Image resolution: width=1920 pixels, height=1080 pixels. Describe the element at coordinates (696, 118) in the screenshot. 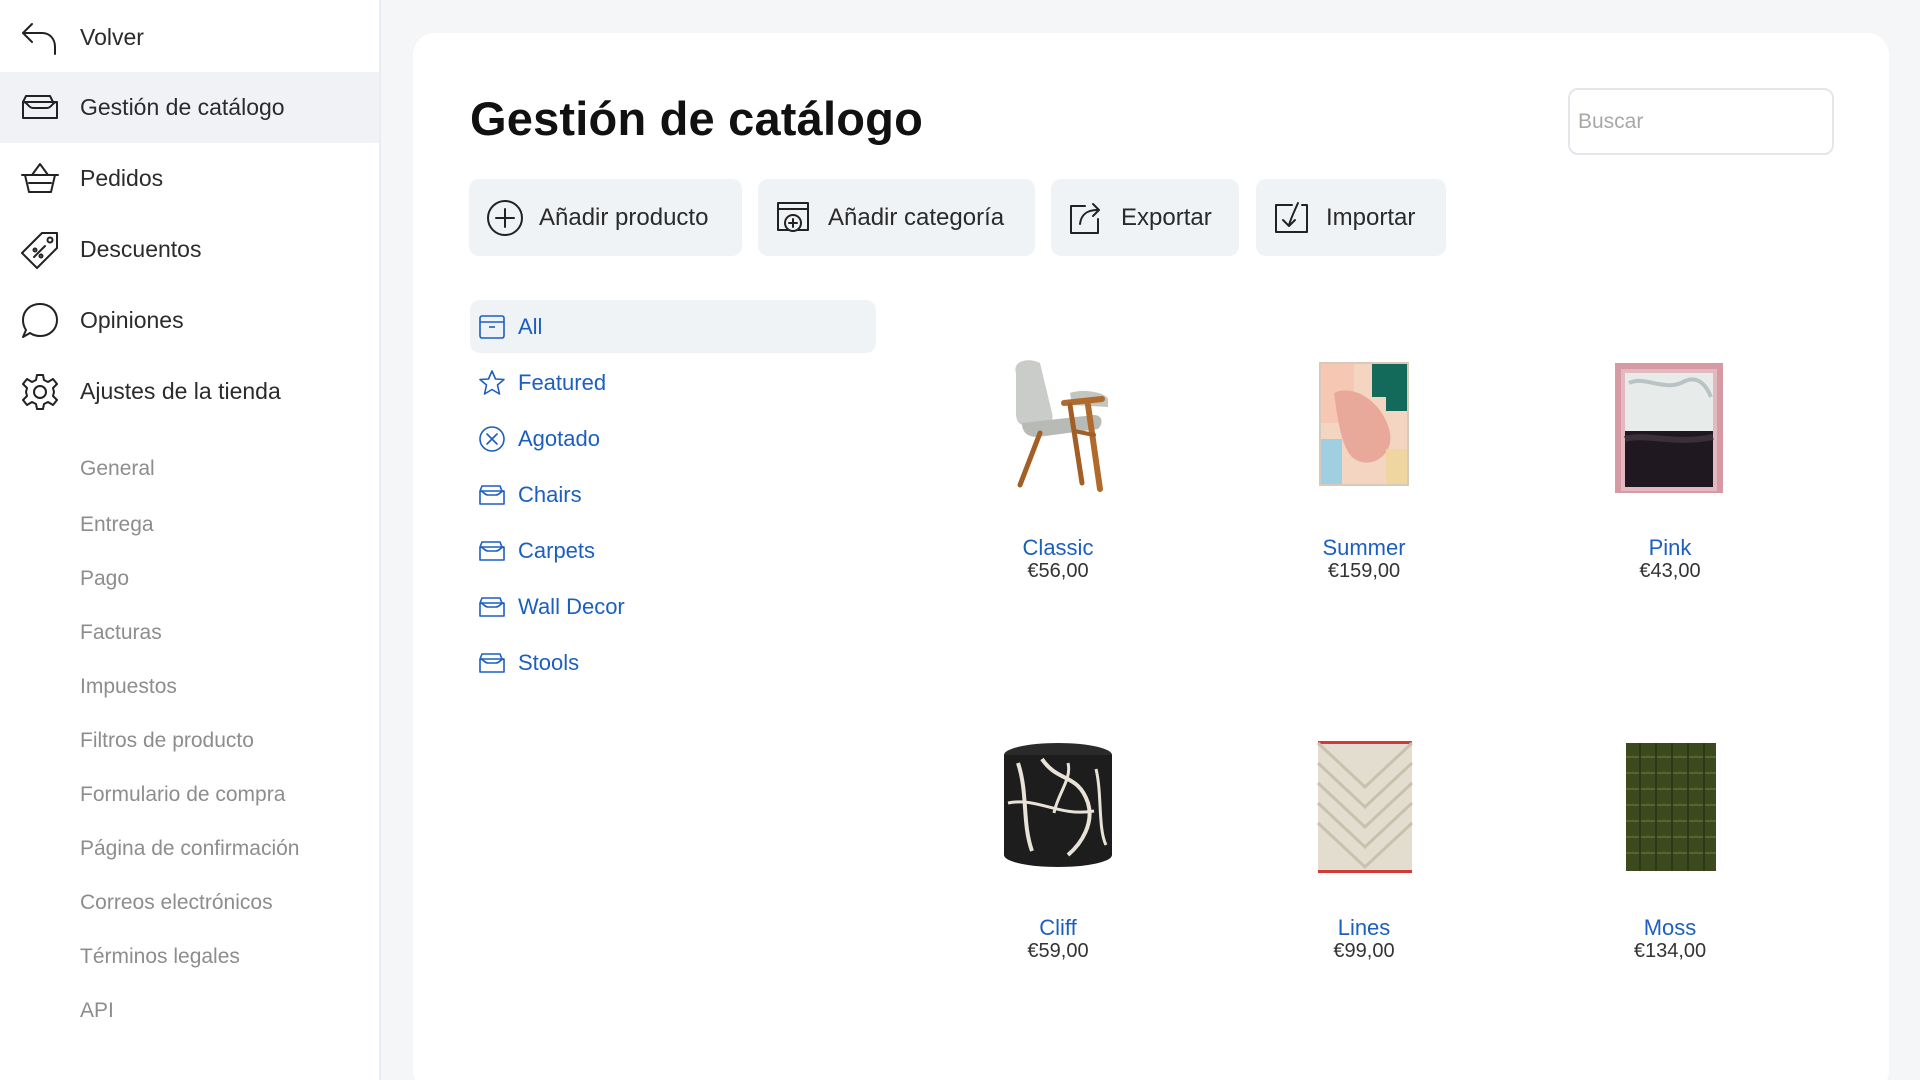

I see `page-title: Gestión de catálogo` at that location.